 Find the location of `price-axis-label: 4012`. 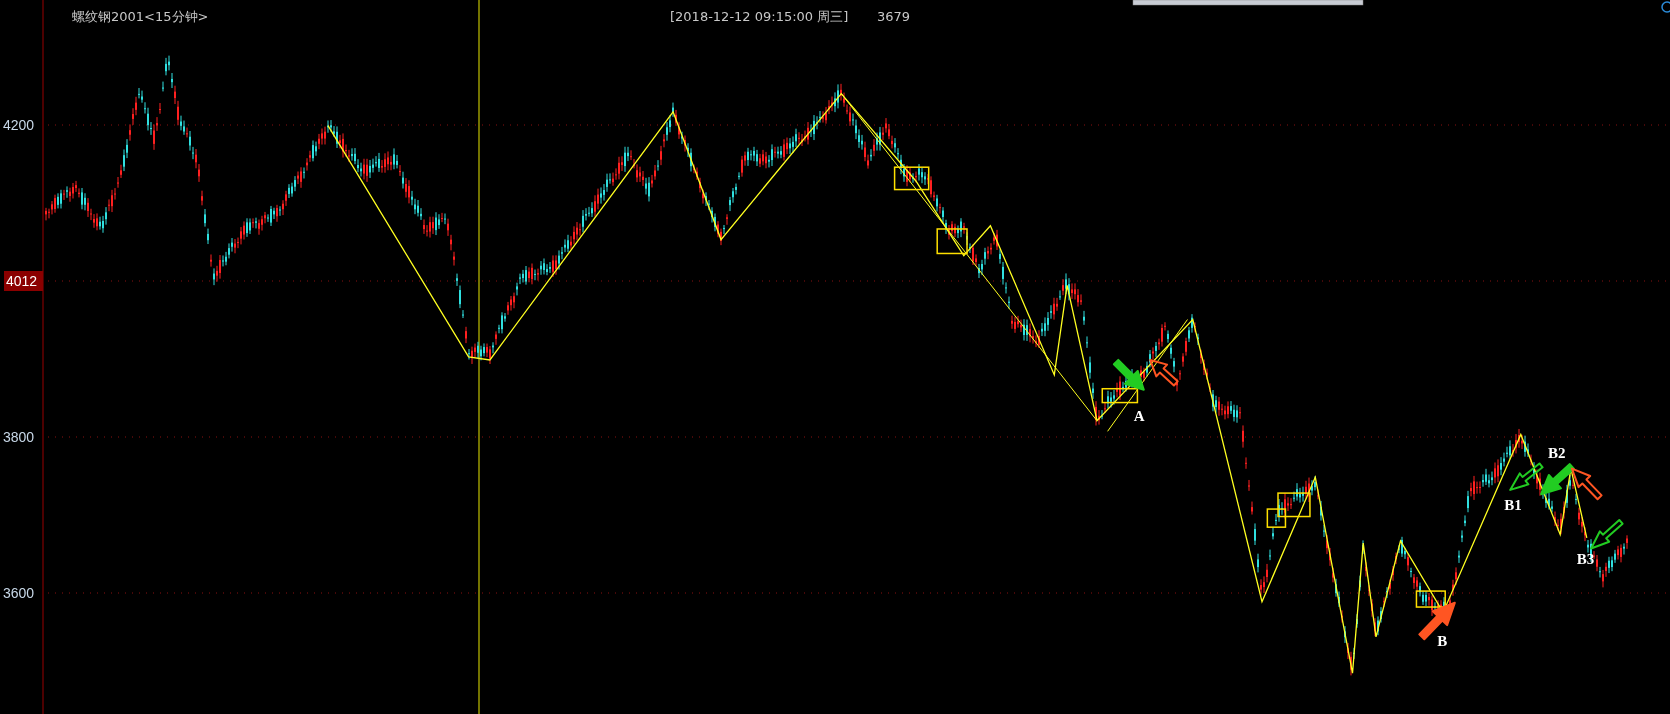

price-axis-label: 4012 is located at coordinates (22, 281).